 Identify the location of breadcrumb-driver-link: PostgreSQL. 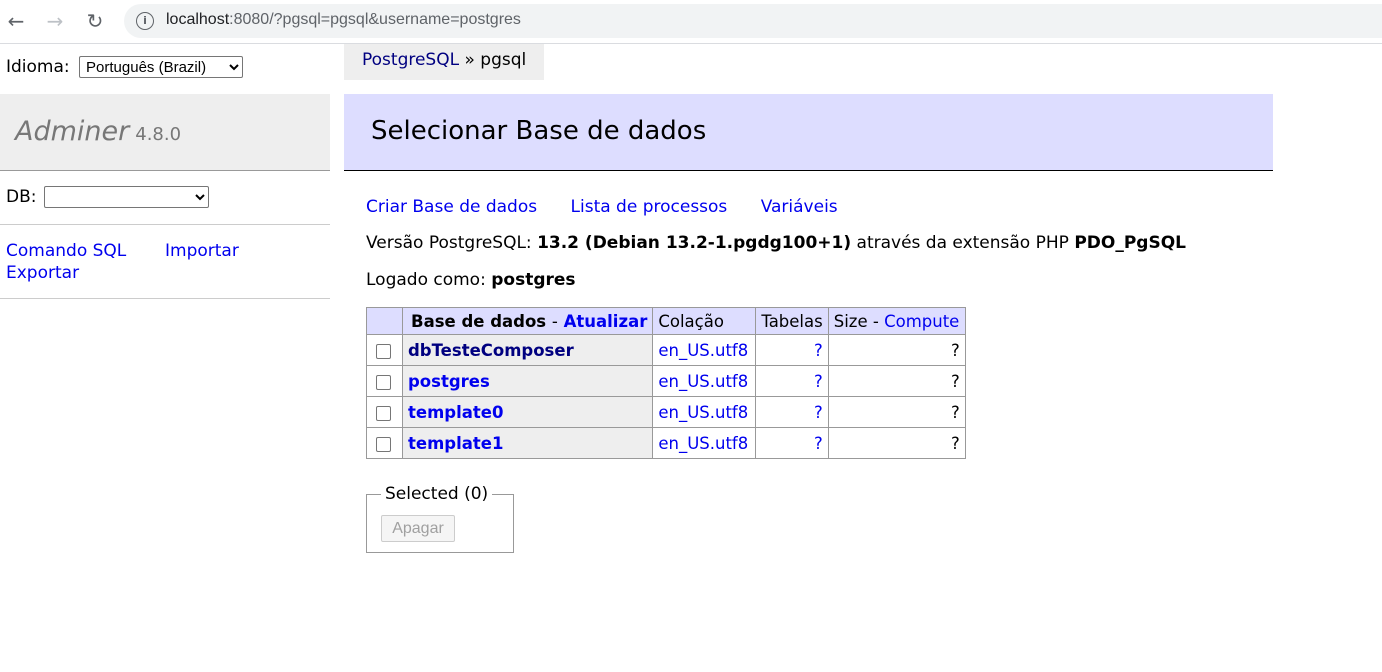
(410, 60).